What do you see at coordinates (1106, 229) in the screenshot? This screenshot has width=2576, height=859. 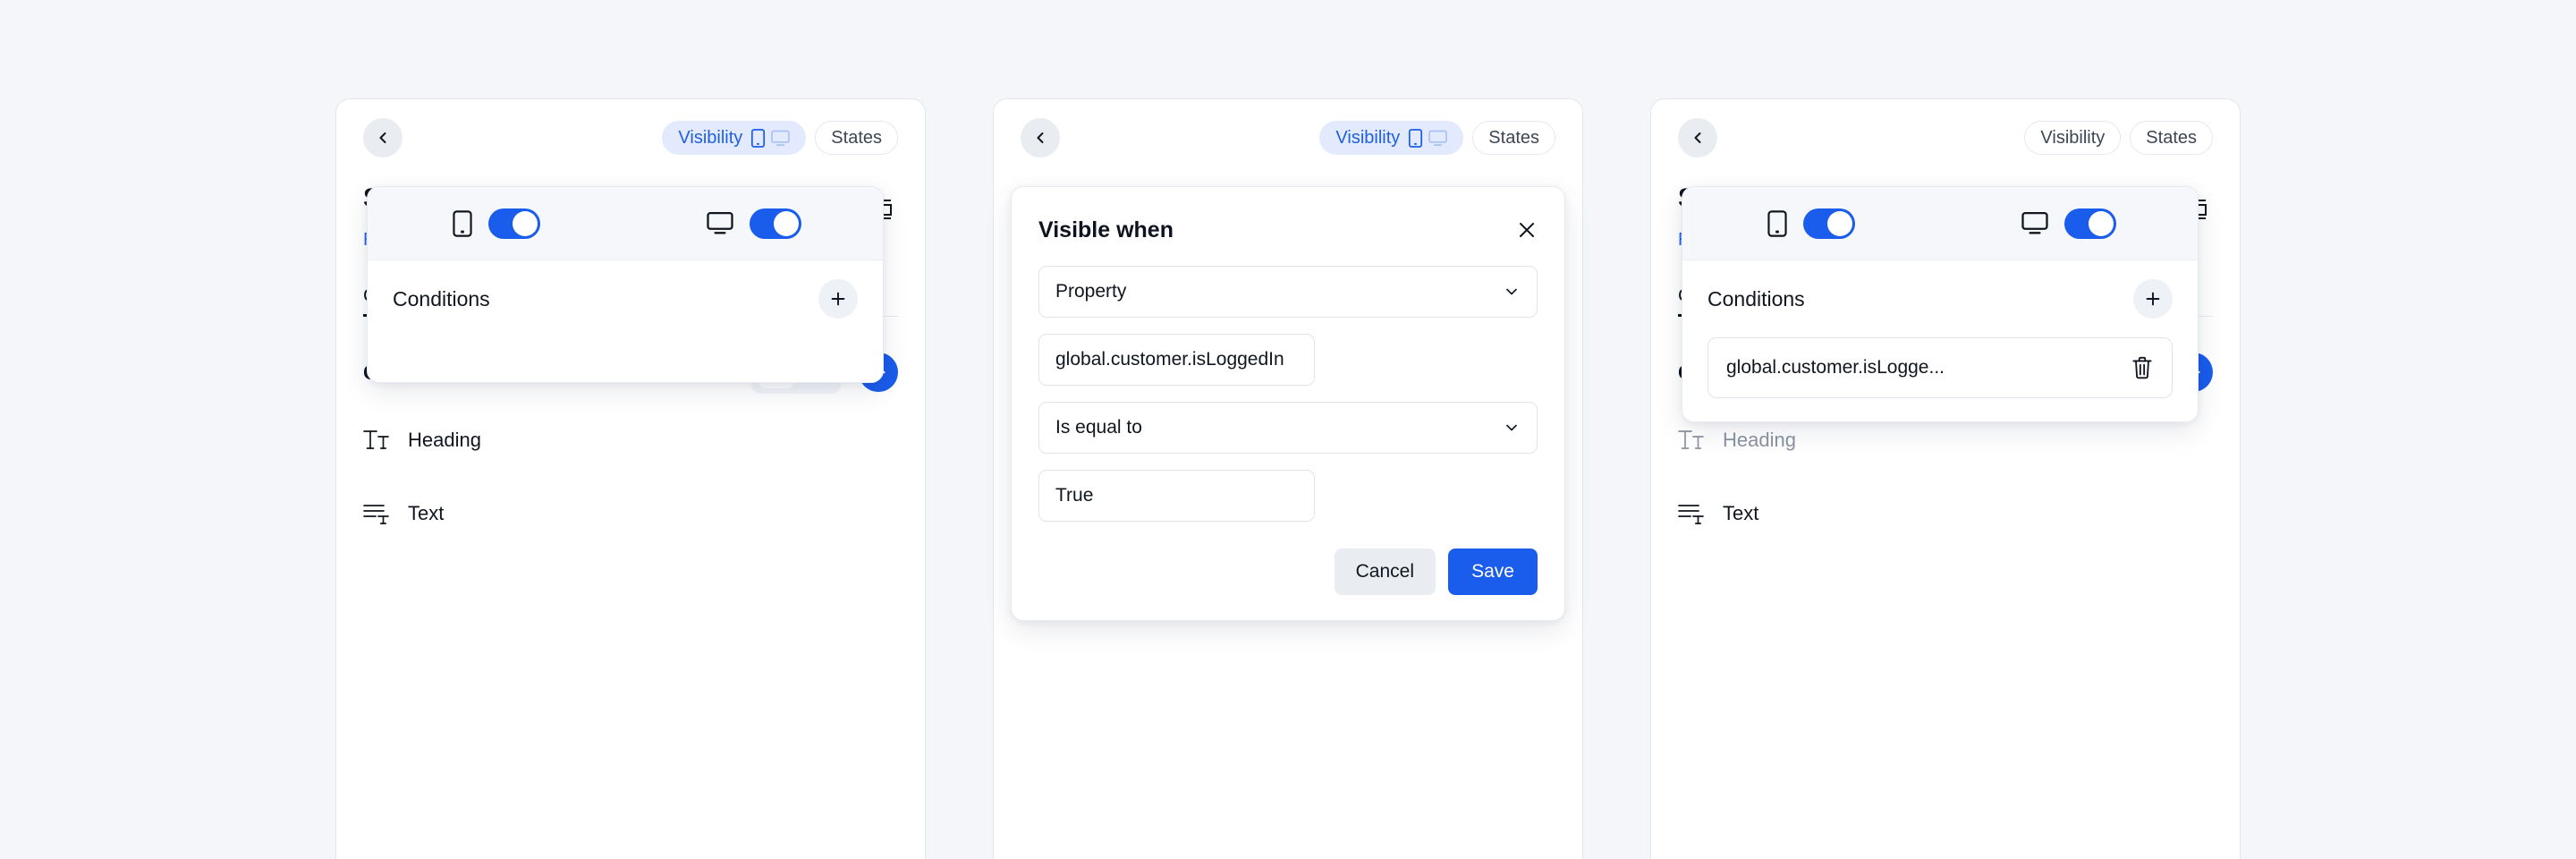 I see `modal-title: Visible when` at bounding box center [1106, 229].